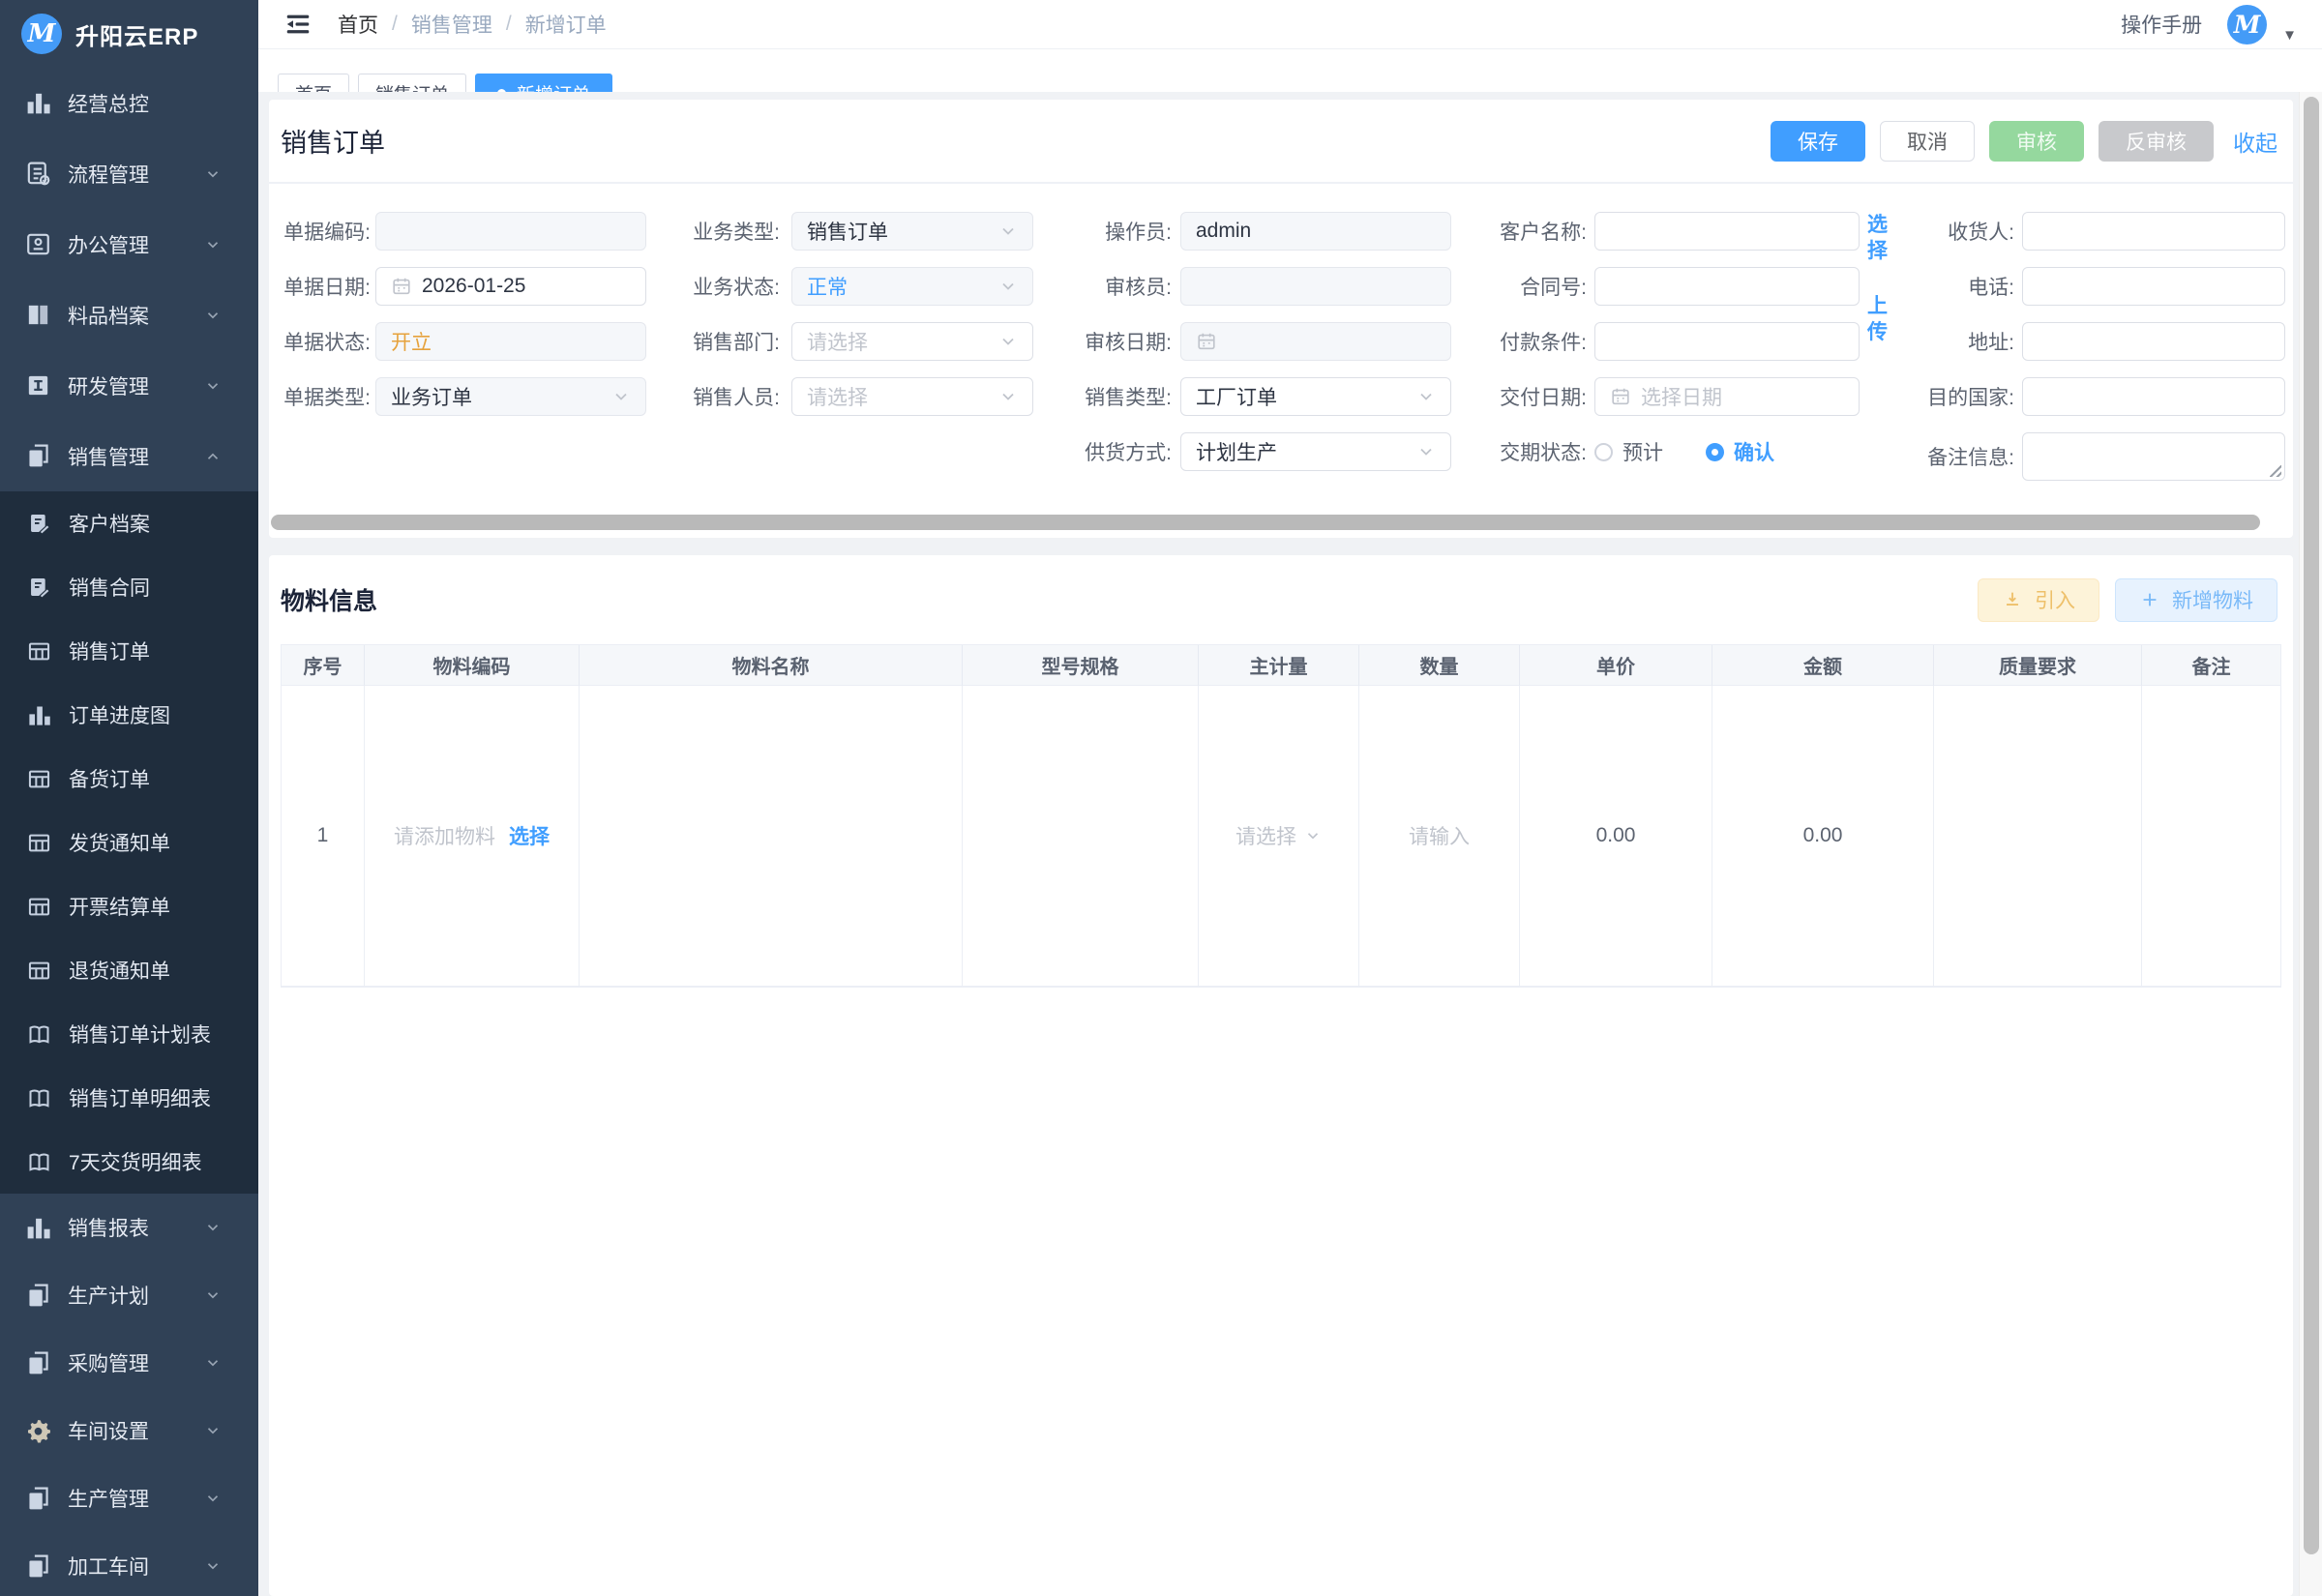 This screenshot has height=1596, width=2322. Describe the element at coordinates (2038, 599) in the screenshot. I see `import-button: 引入` at that location.